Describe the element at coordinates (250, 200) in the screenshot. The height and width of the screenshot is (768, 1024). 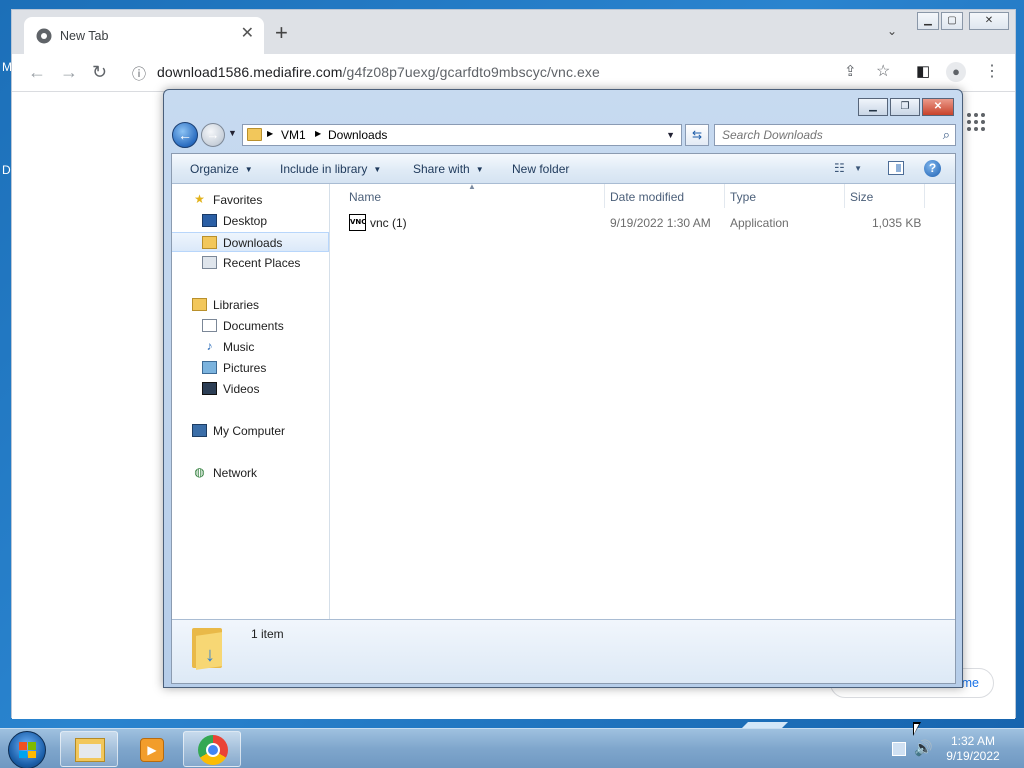
I see `nav-favorites: ★ Favorites` at that location.